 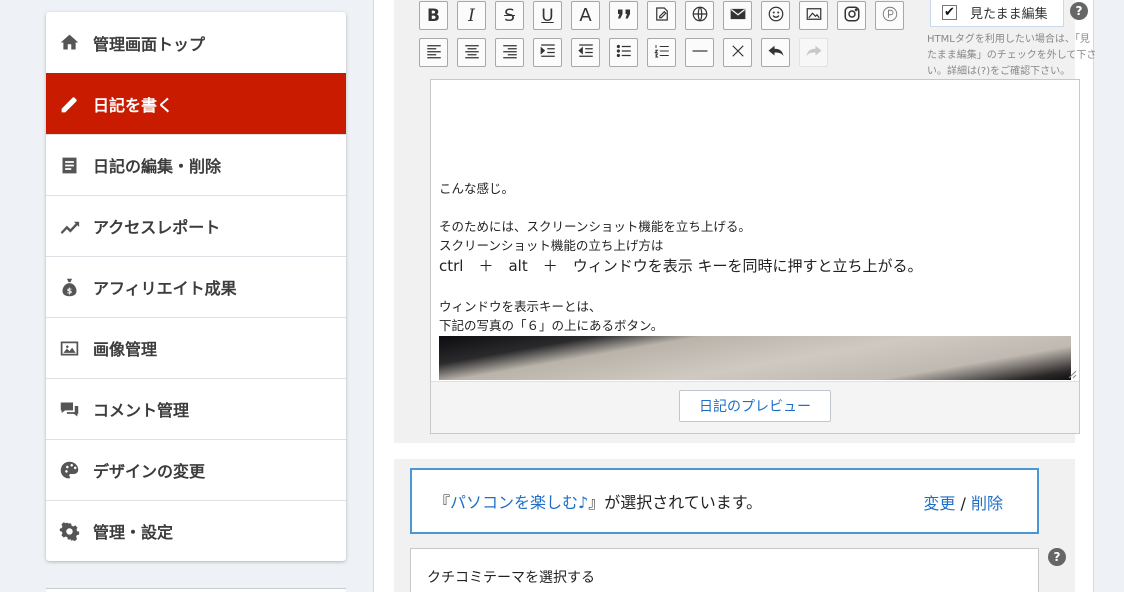 I want to click on instagram-icon, so click(x=852, y=16).